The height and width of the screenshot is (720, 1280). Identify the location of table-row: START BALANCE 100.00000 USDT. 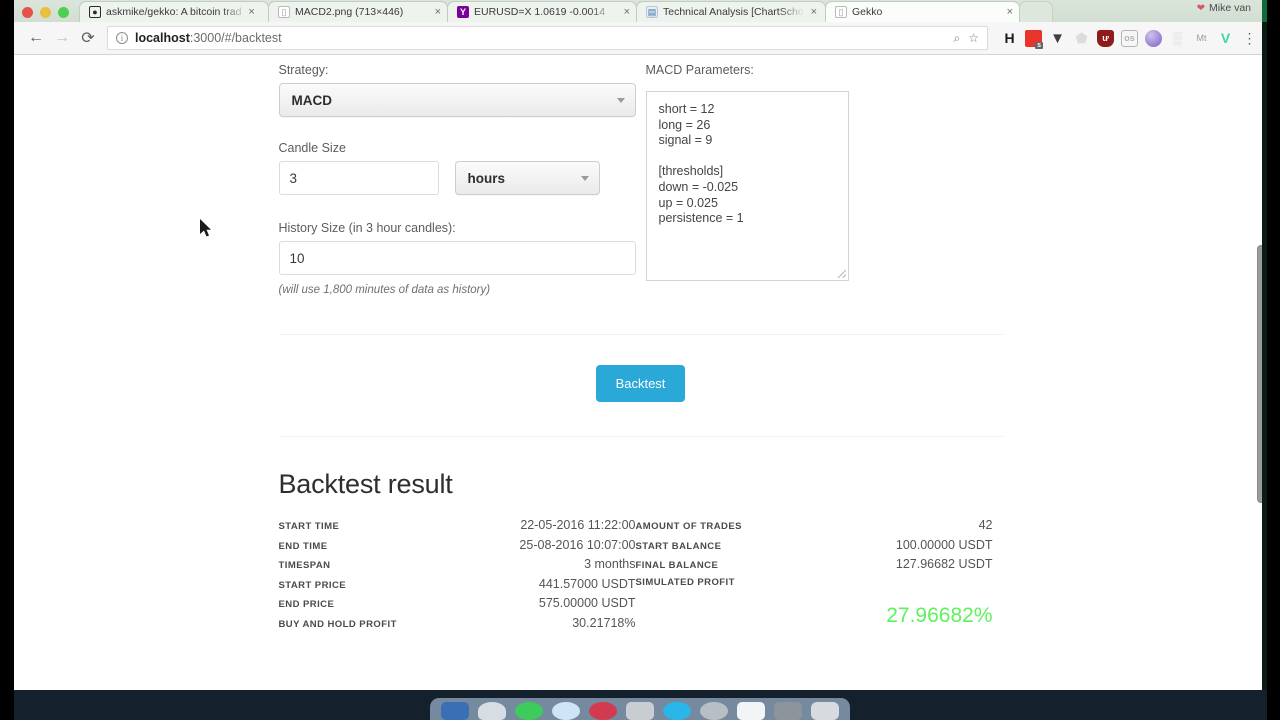
(814, 548).